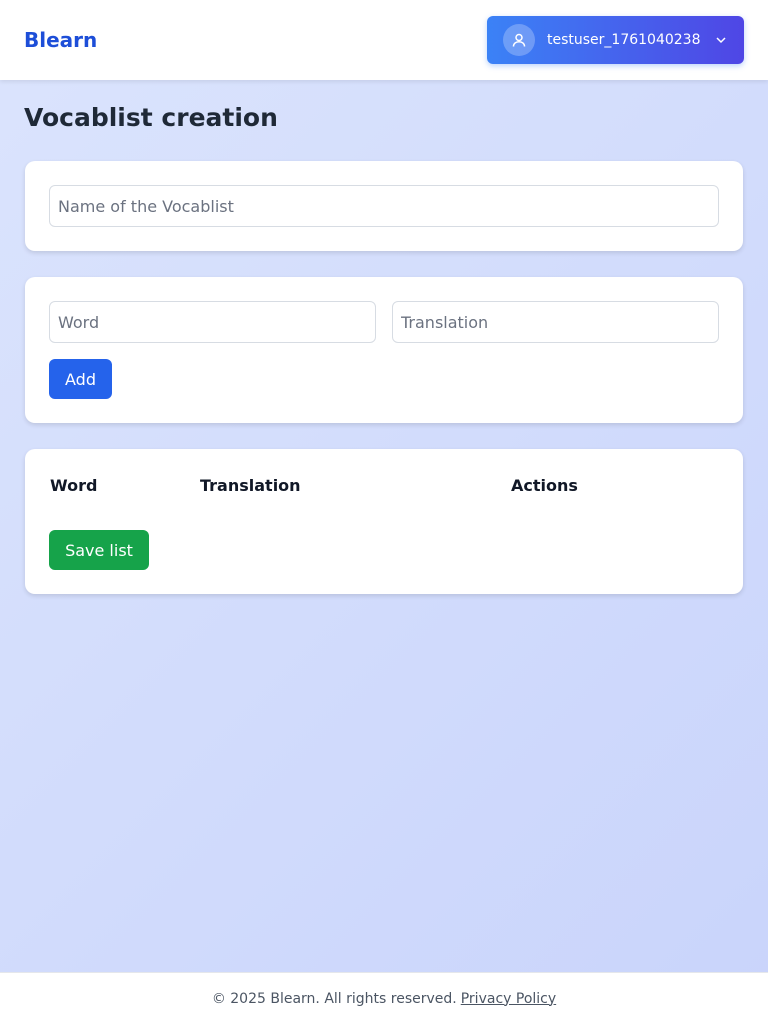 This screenshot has width=768, height=1024. I want to click on user-menu-button: testuser_1761040238, so click(615, 40).